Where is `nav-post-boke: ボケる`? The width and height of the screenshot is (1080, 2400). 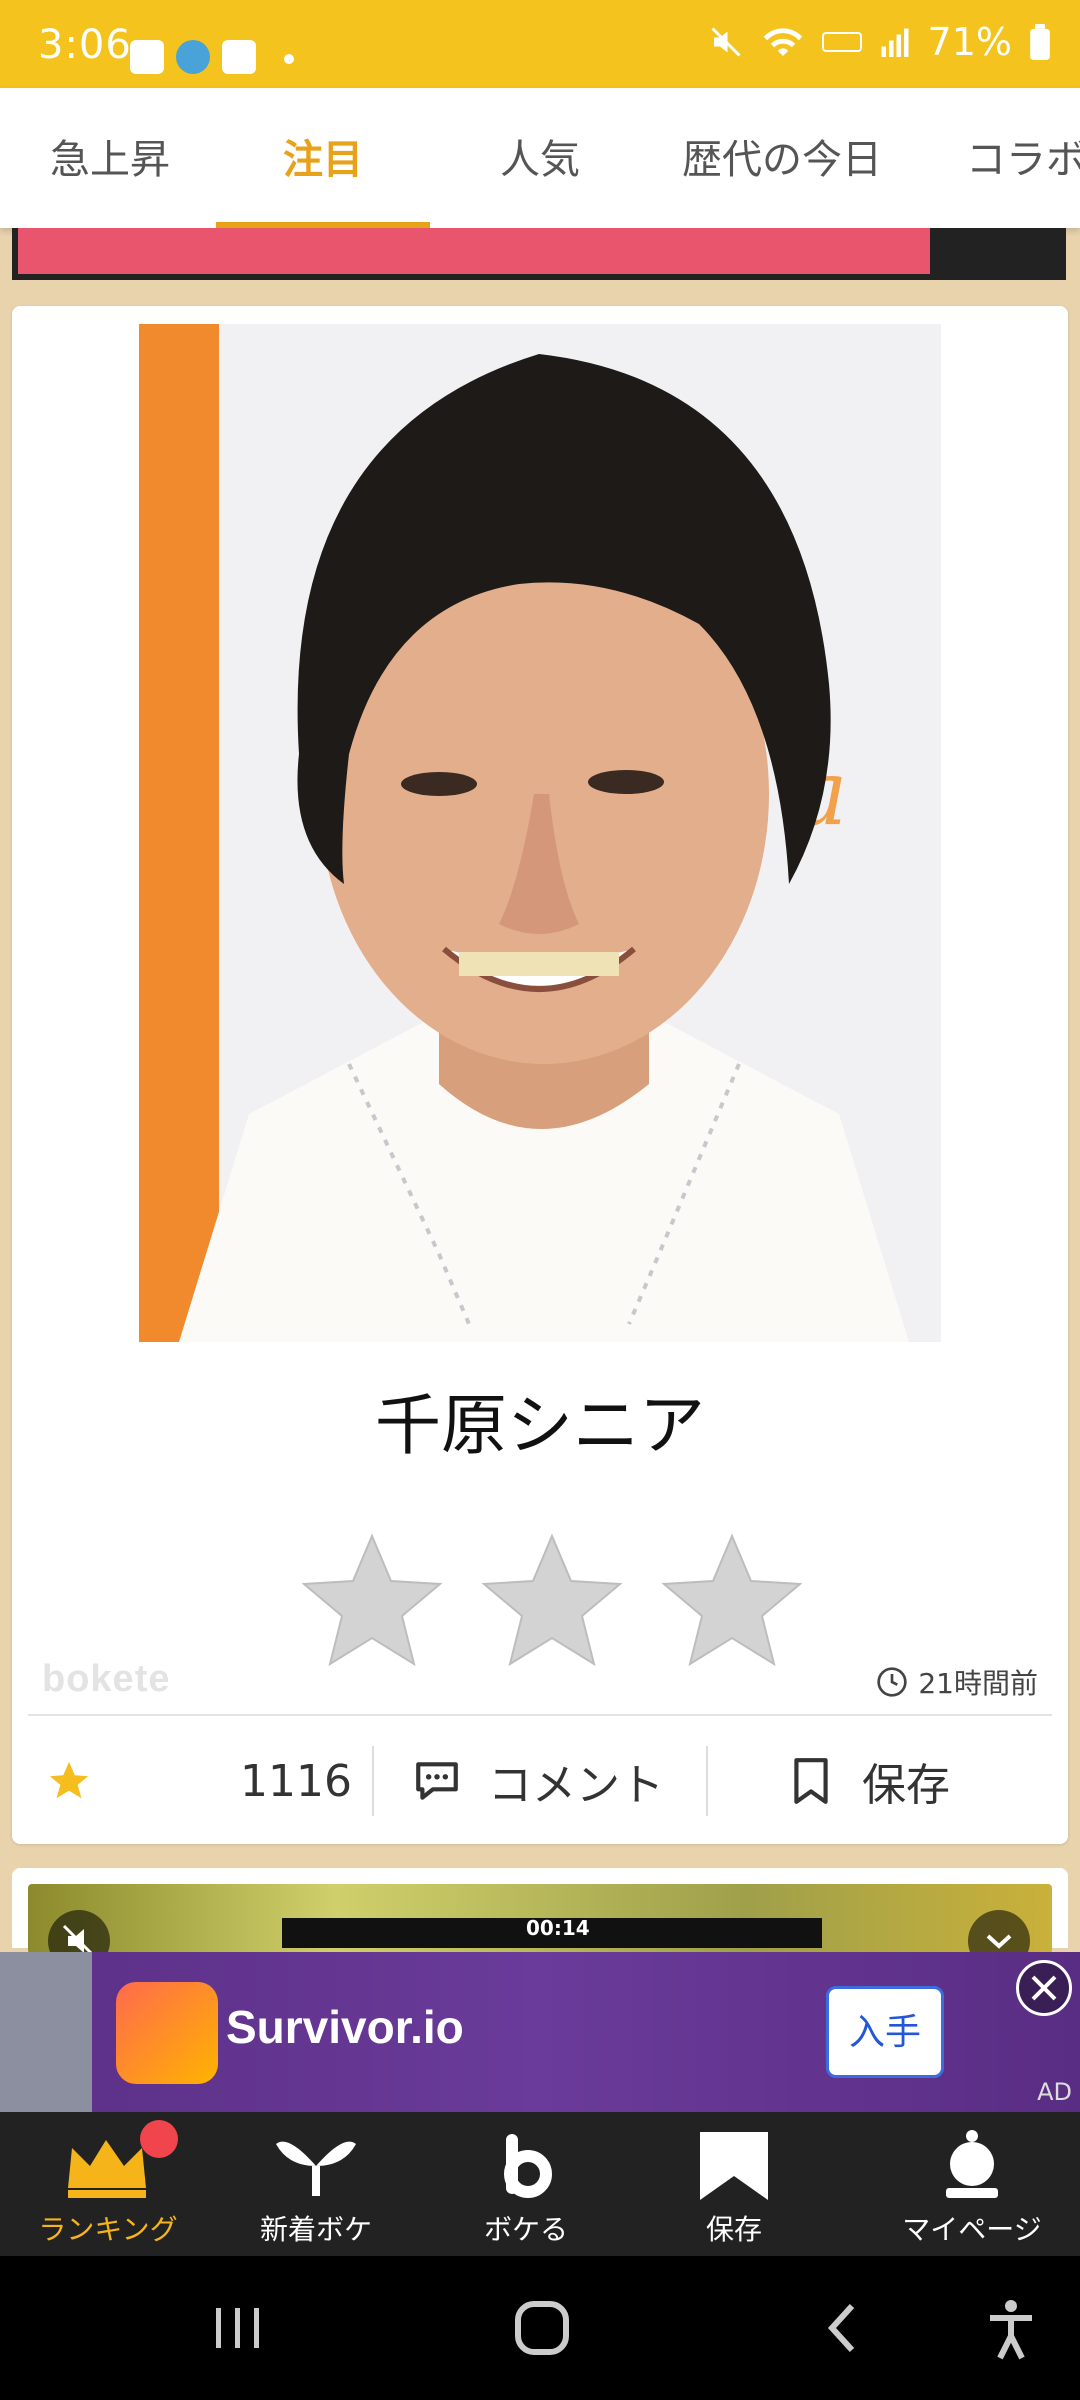 nav-post-boke: ボケる is located at coordinates (526, 2184).